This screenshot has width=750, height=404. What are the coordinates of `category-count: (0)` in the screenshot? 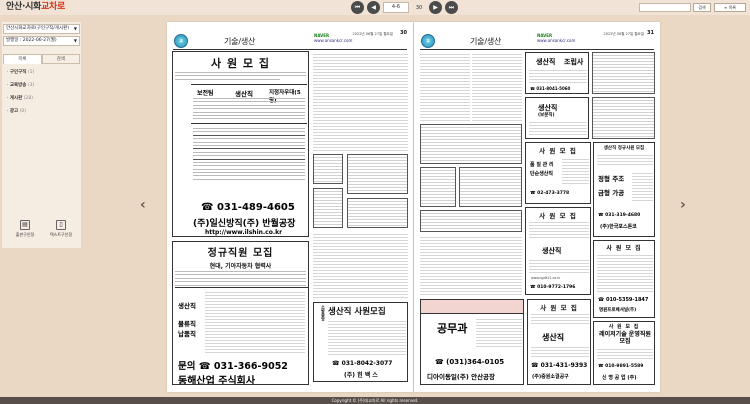 It's located at (22, 111).